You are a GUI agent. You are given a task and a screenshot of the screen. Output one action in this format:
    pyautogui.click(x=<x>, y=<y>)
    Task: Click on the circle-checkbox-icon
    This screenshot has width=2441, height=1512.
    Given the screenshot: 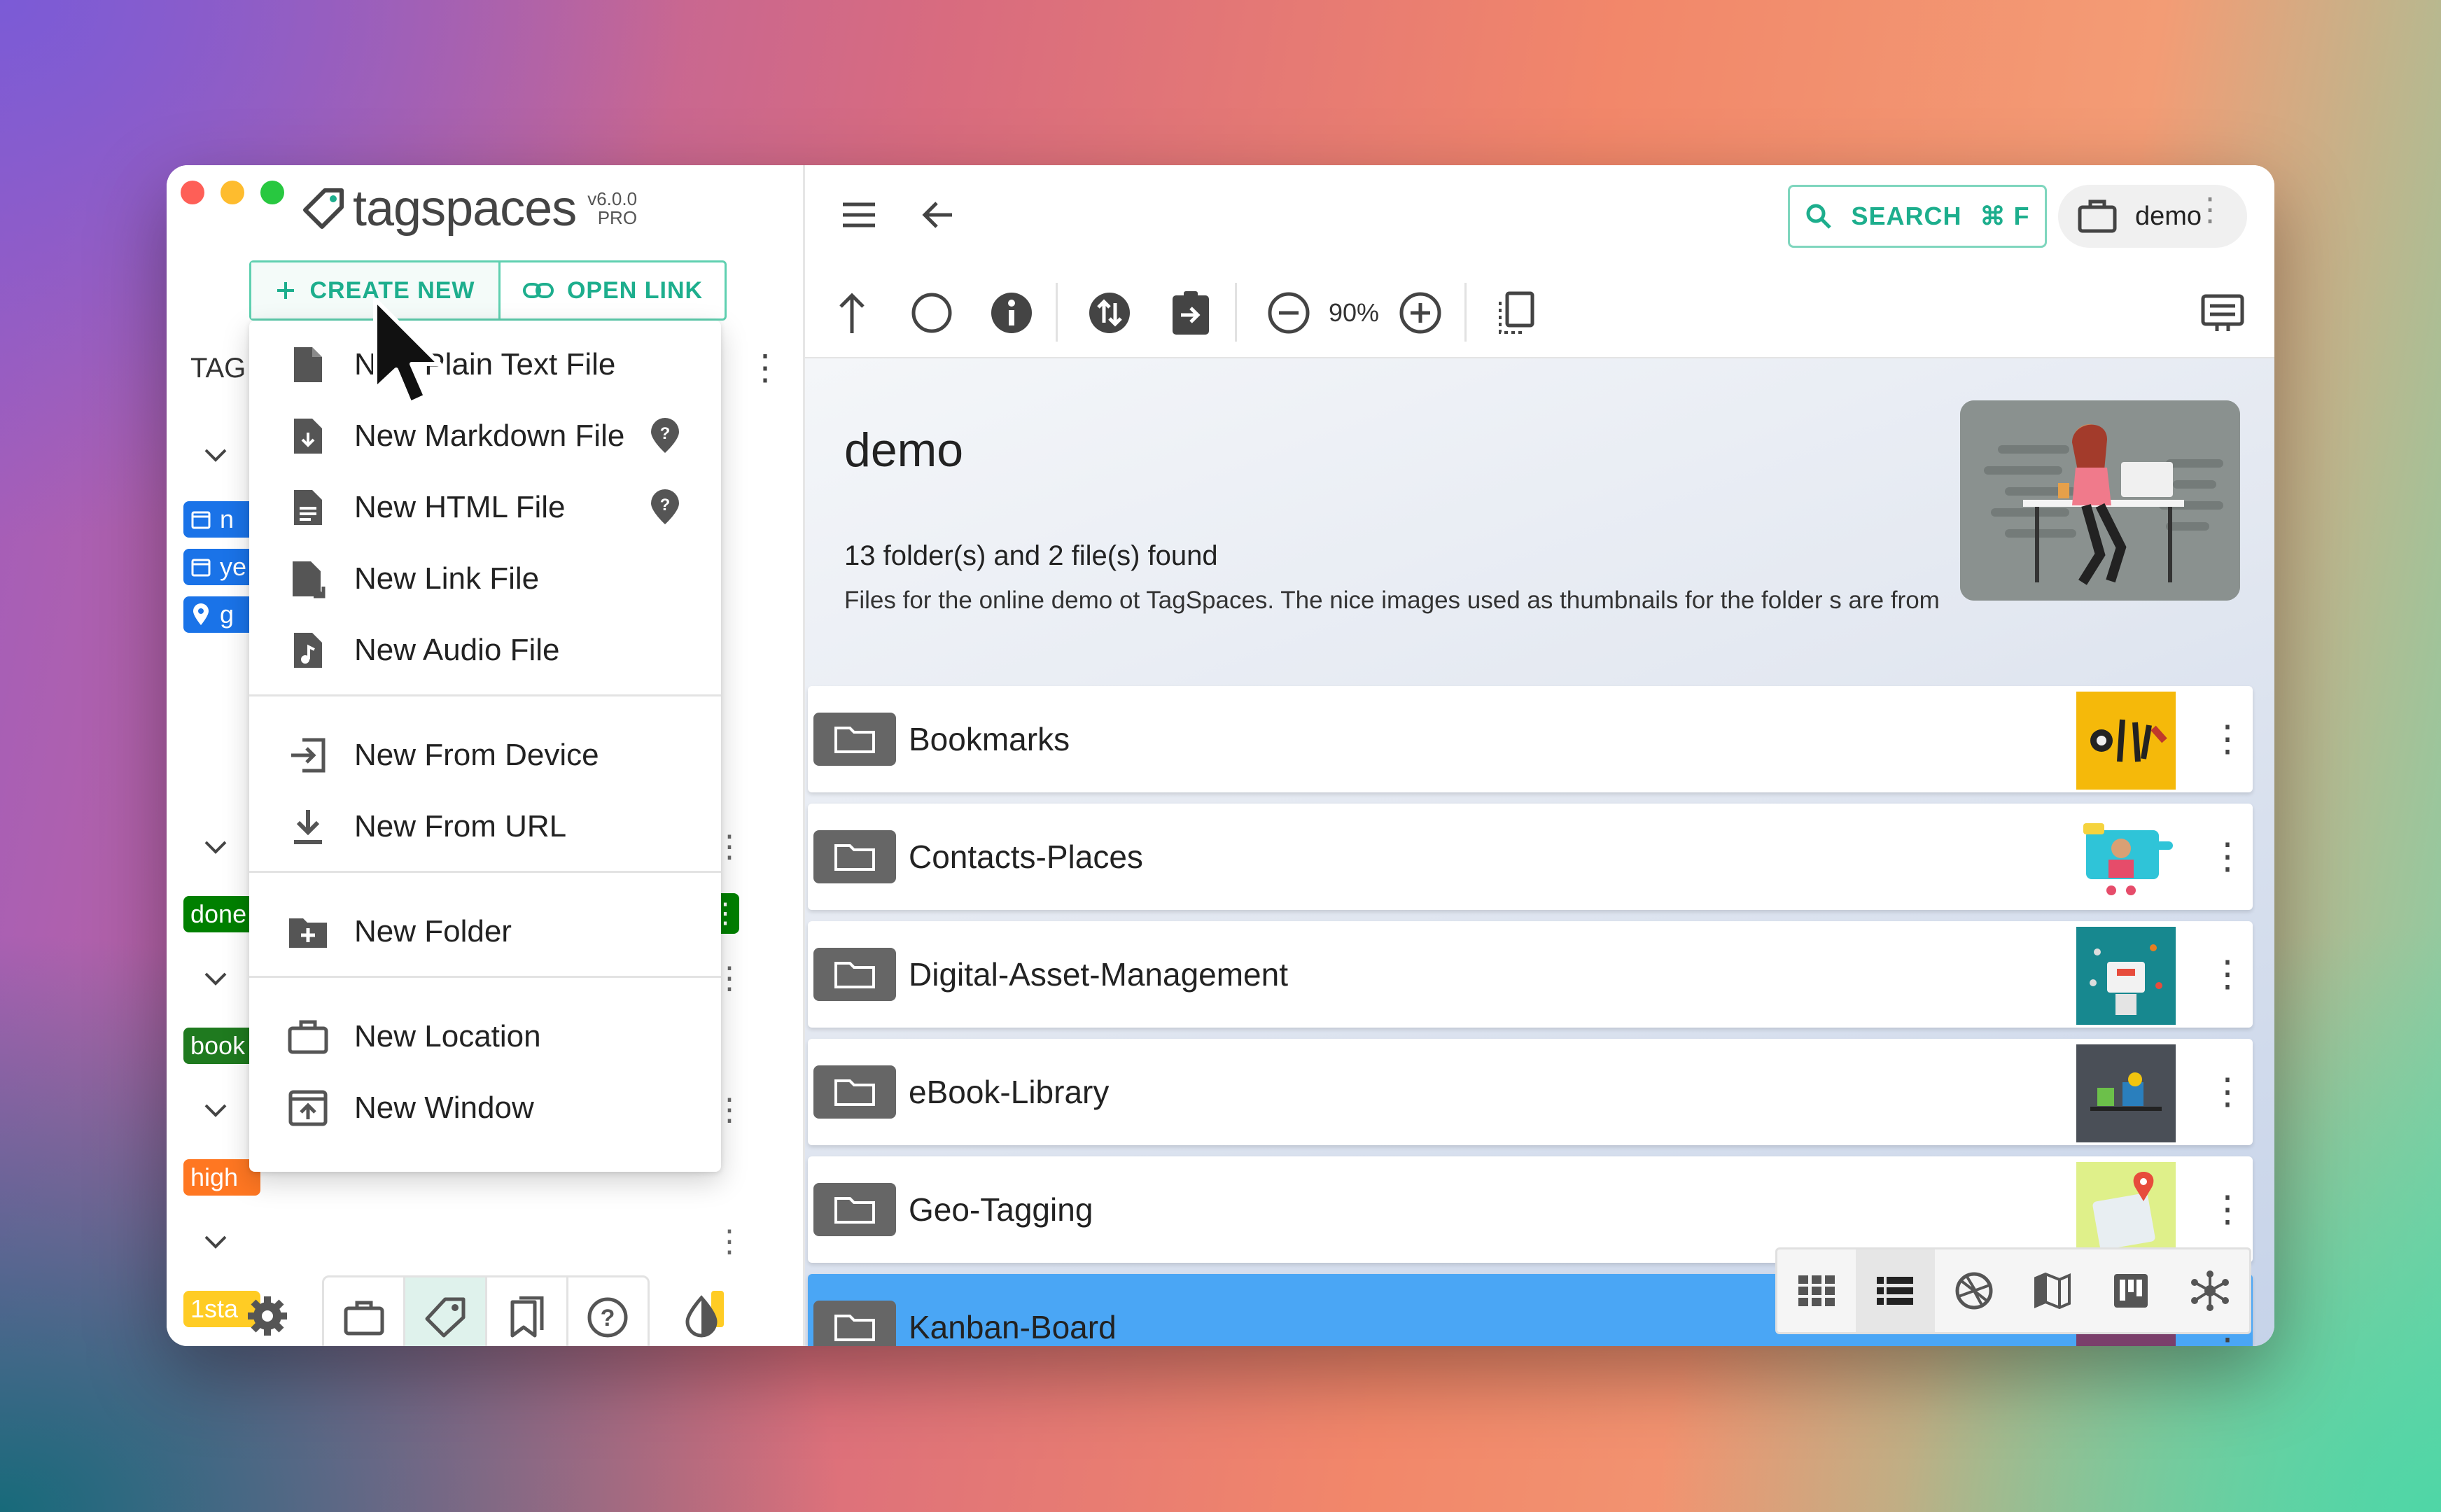 What is the action you would take?
    pyautogui.click(x=931, y=313)
    